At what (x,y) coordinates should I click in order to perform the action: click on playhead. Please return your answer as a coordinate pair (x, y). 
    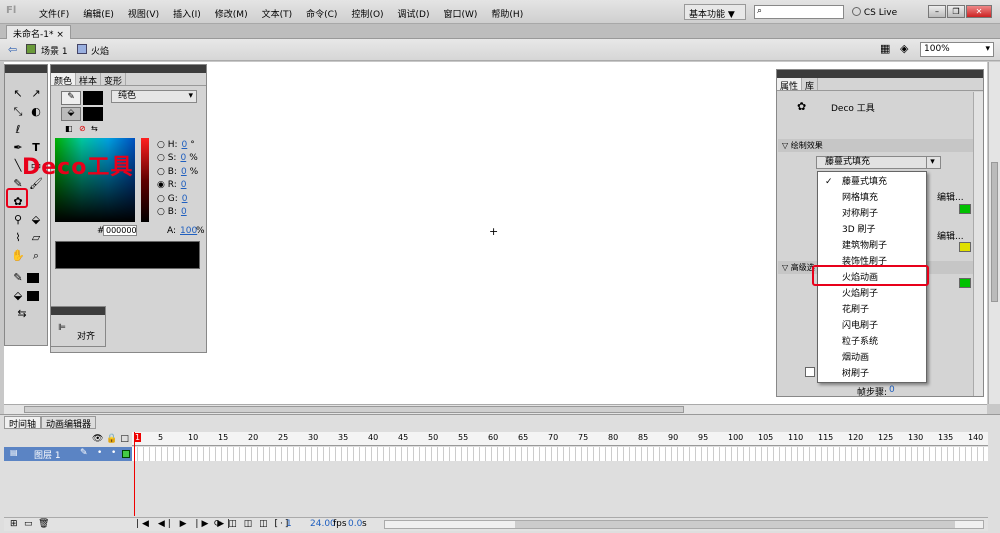
    Looking at the image, I should click on (134, 474).